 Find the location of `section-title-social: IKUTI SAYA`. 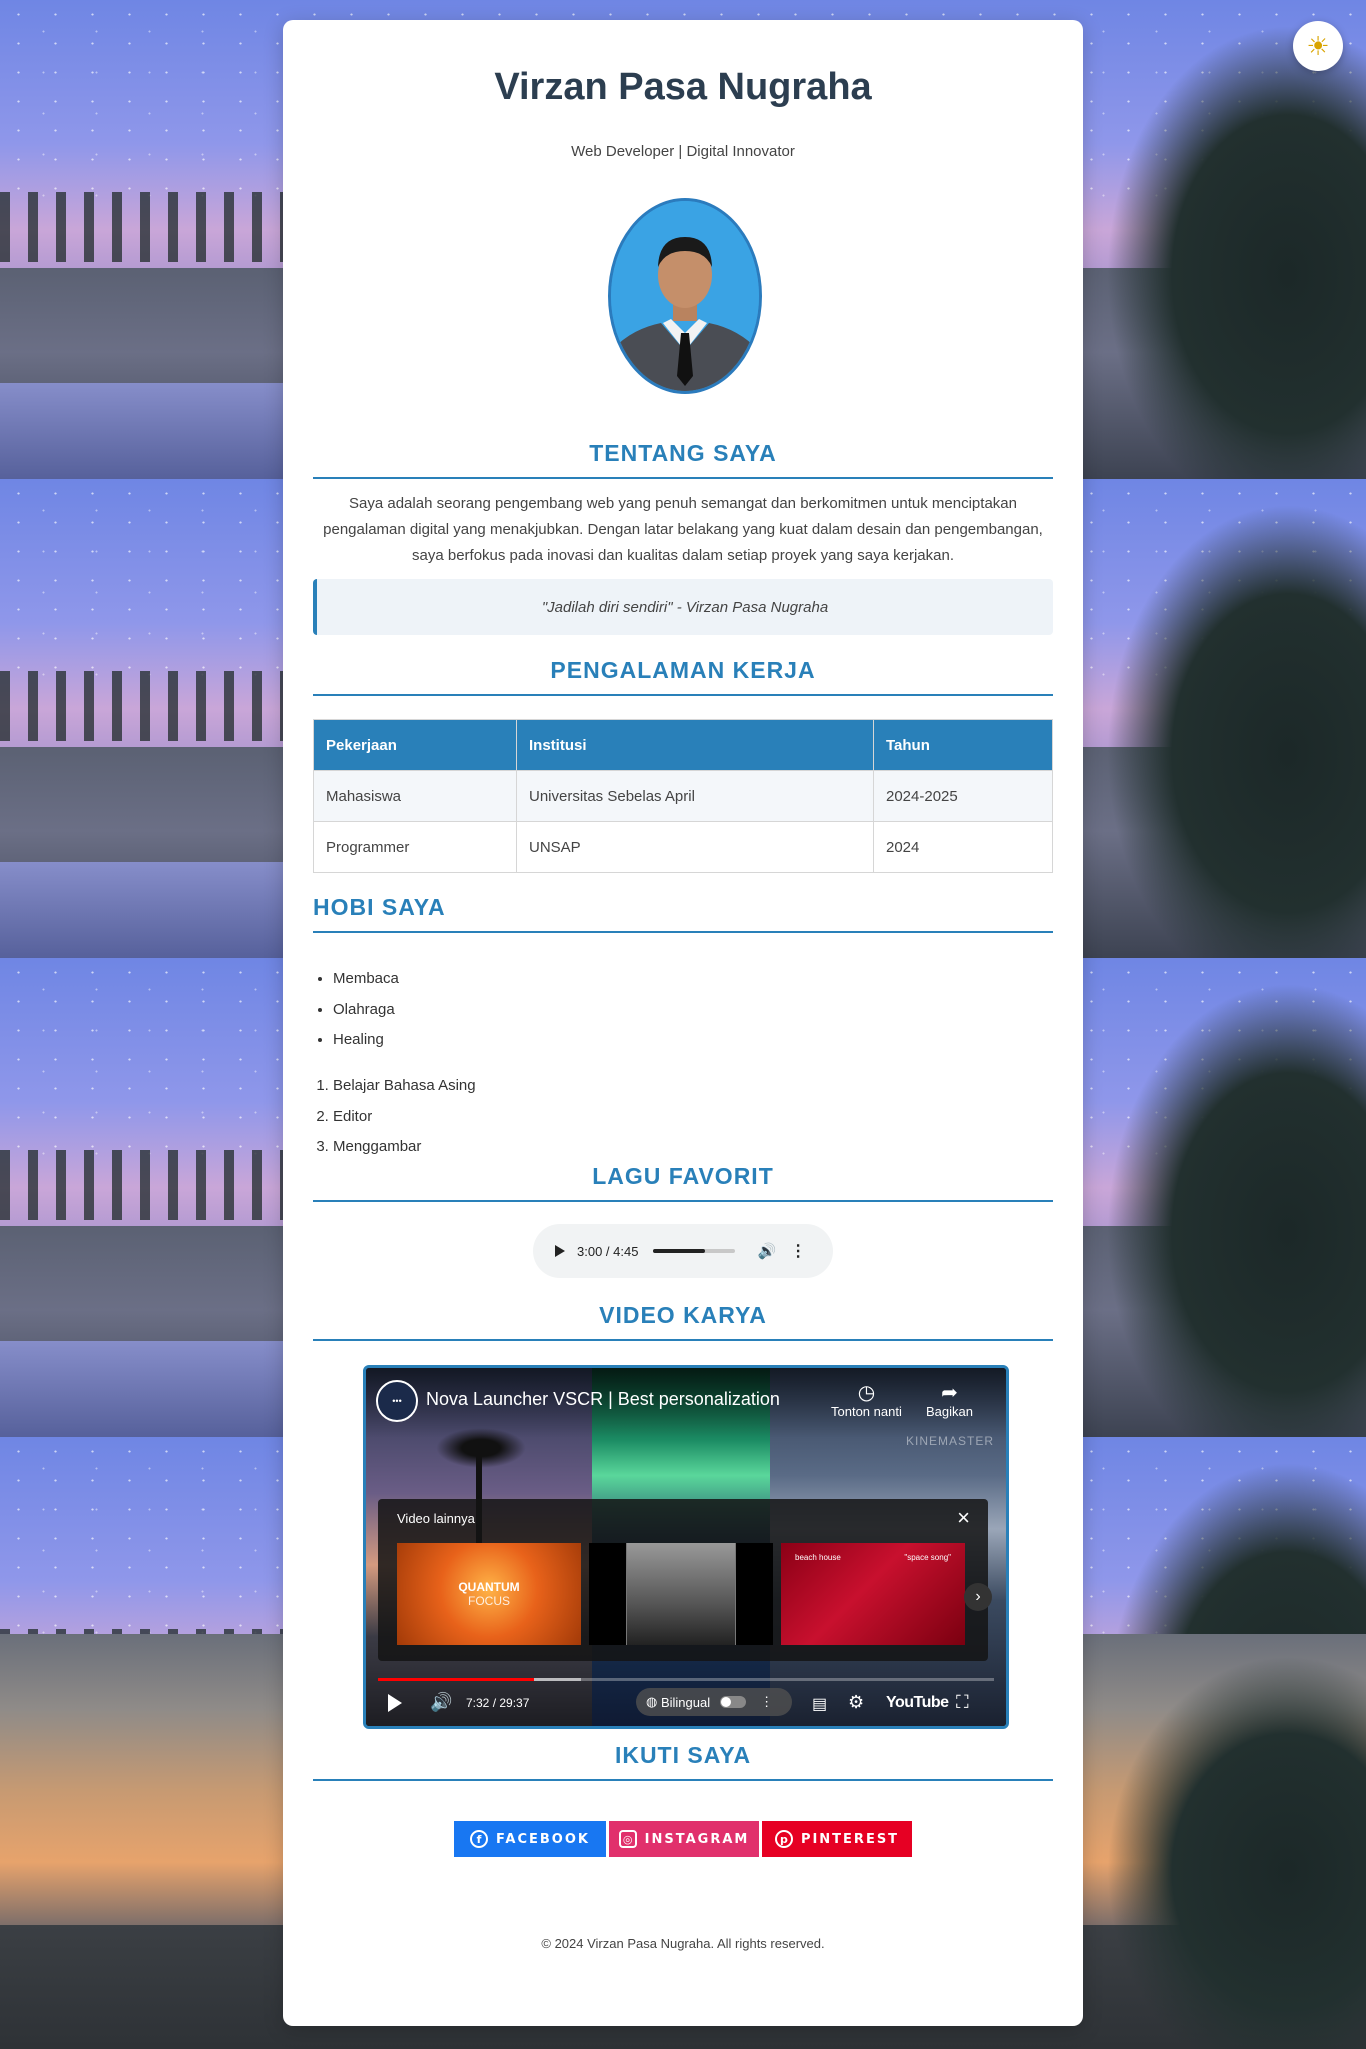

section-title-social: IKUTI SAYA is located at coordinates (683, 1761).